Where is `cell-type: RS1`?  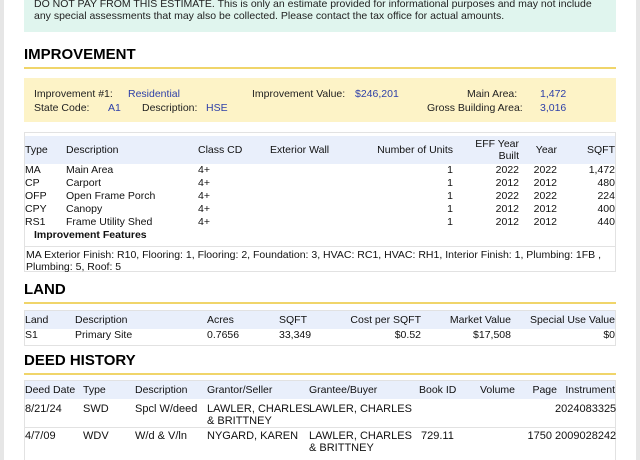 cell-type: RS1 is located at coordinates (35, 222).